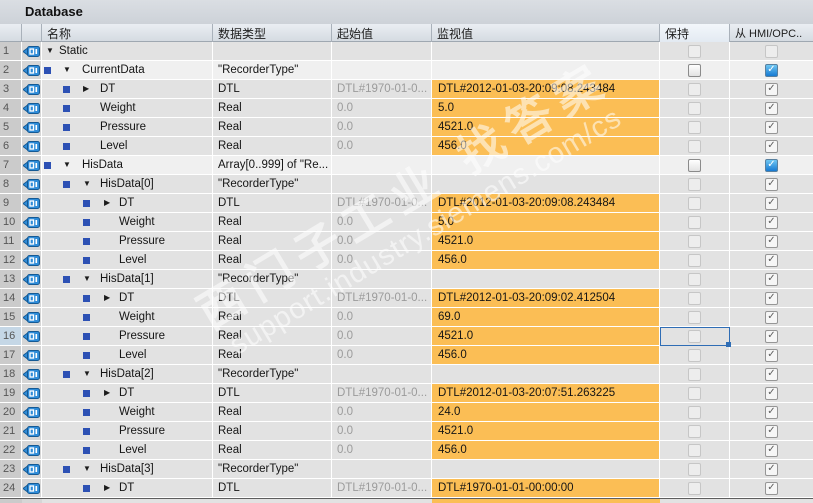 Image resolution: width=813 pixels, height=503 pixels. What do you see at coordinates (406, 374) in the screenshot?
I see `table-row: 18 ▼ HisData[2] "RecorderType" ✓` at bounding box center [406, 374].